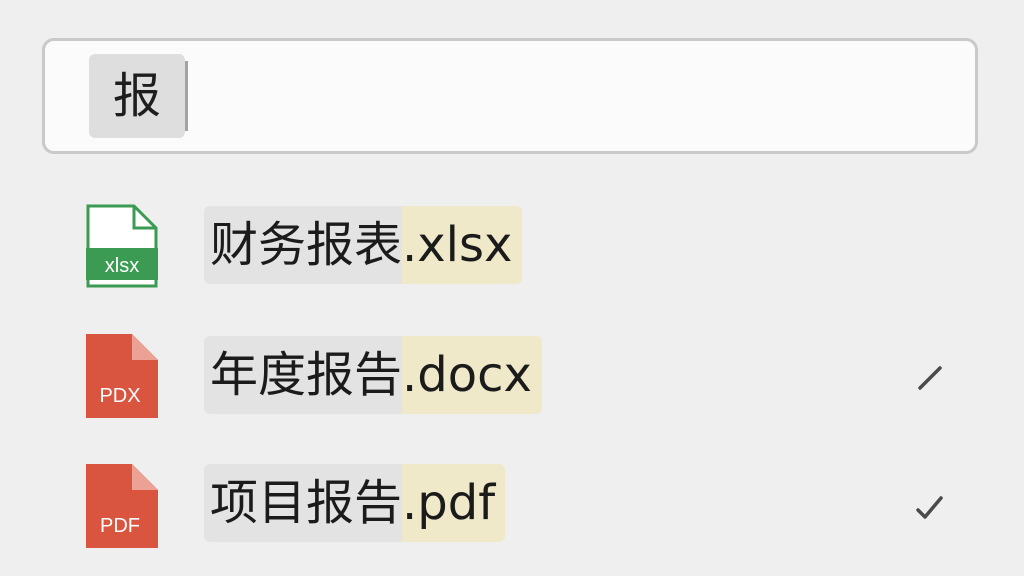  I want to click on result-name-base: 项目报告, so click(303, 503).